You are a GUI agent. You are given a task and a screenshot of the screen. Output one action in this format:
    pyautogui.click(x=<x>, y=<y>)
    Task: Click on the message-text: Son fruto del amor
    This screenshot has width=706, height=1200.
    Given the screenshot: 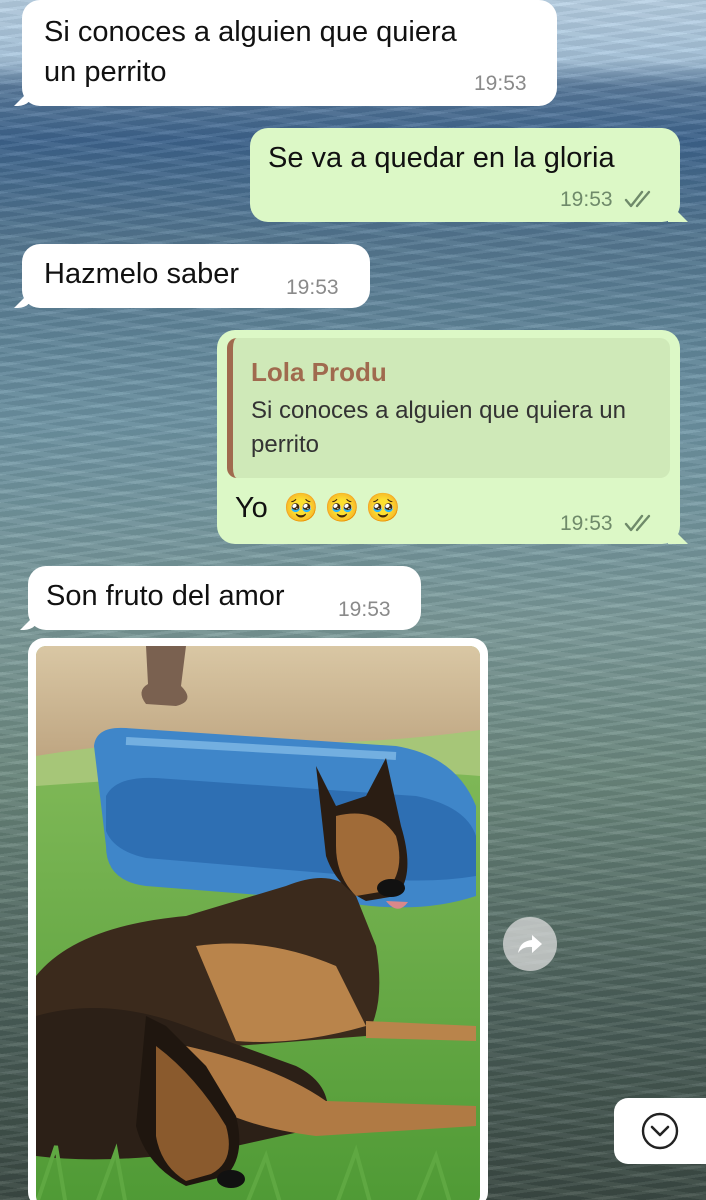 What is the action you would take?
    pyautogui.click(x=165, y=596)
    